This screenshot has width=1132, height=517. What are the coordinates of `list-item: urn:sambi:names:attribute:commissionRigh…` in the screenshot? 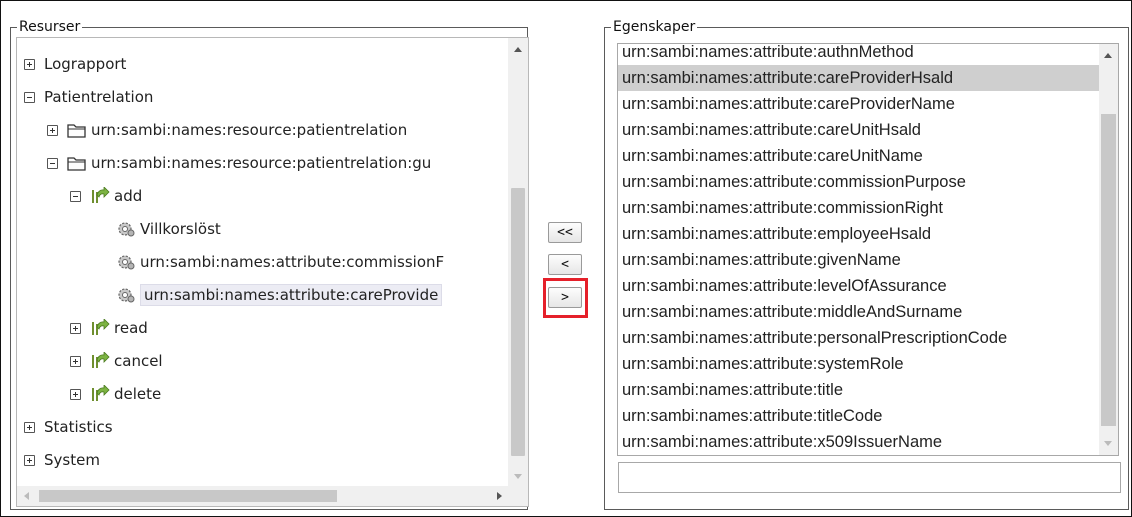 It's located at (859, 208).